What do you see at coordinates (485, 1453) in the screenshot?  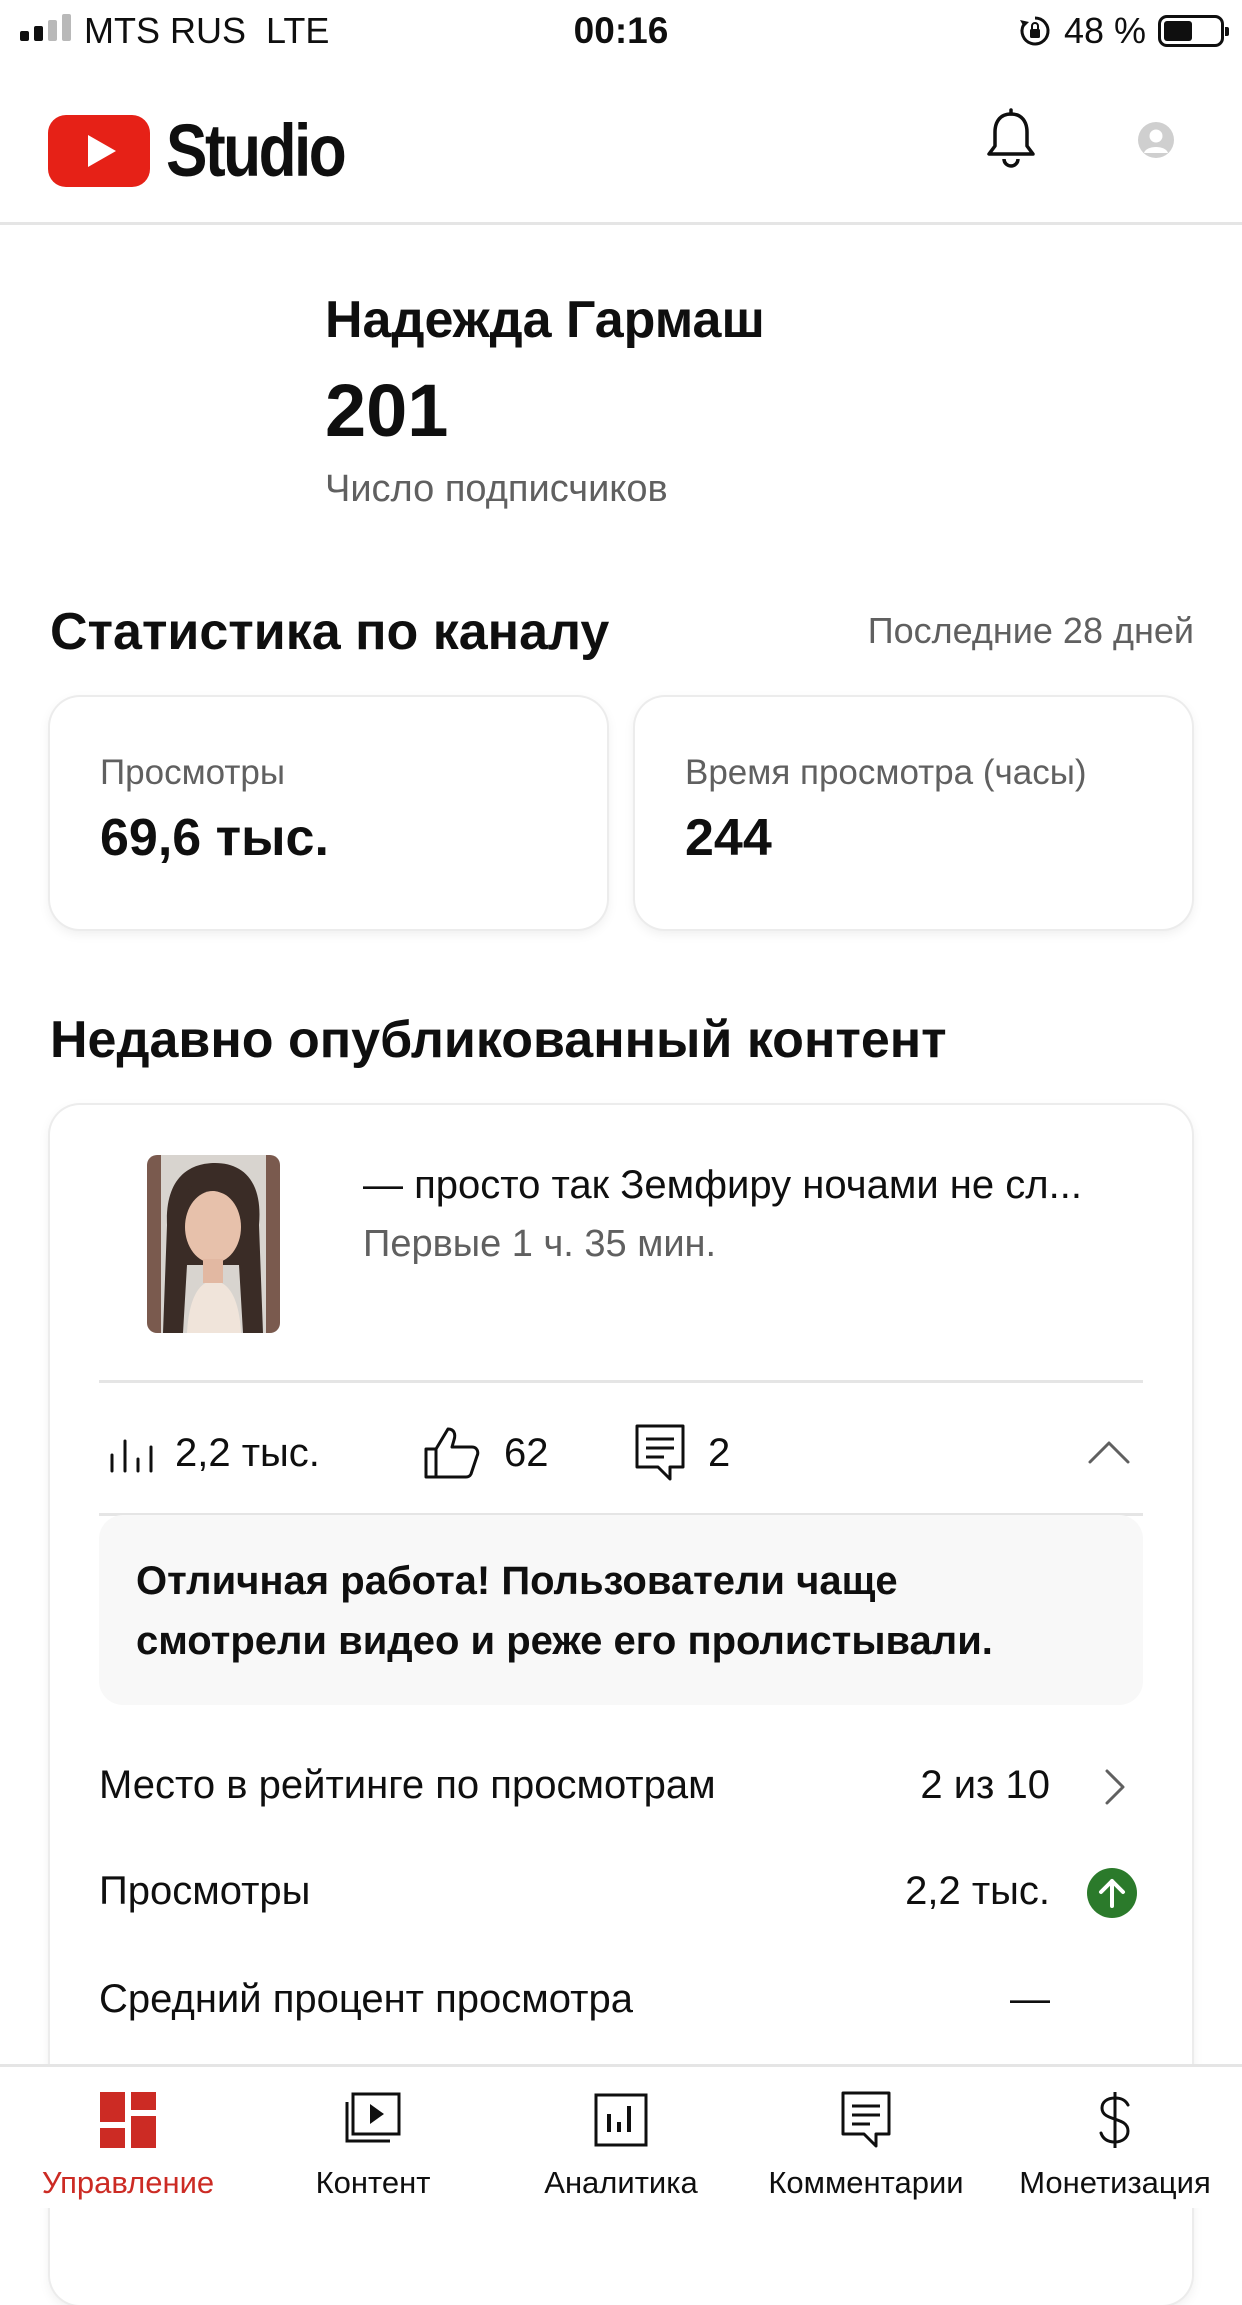 I see `likes-metric: 62` at bounding box center [485, 1453].